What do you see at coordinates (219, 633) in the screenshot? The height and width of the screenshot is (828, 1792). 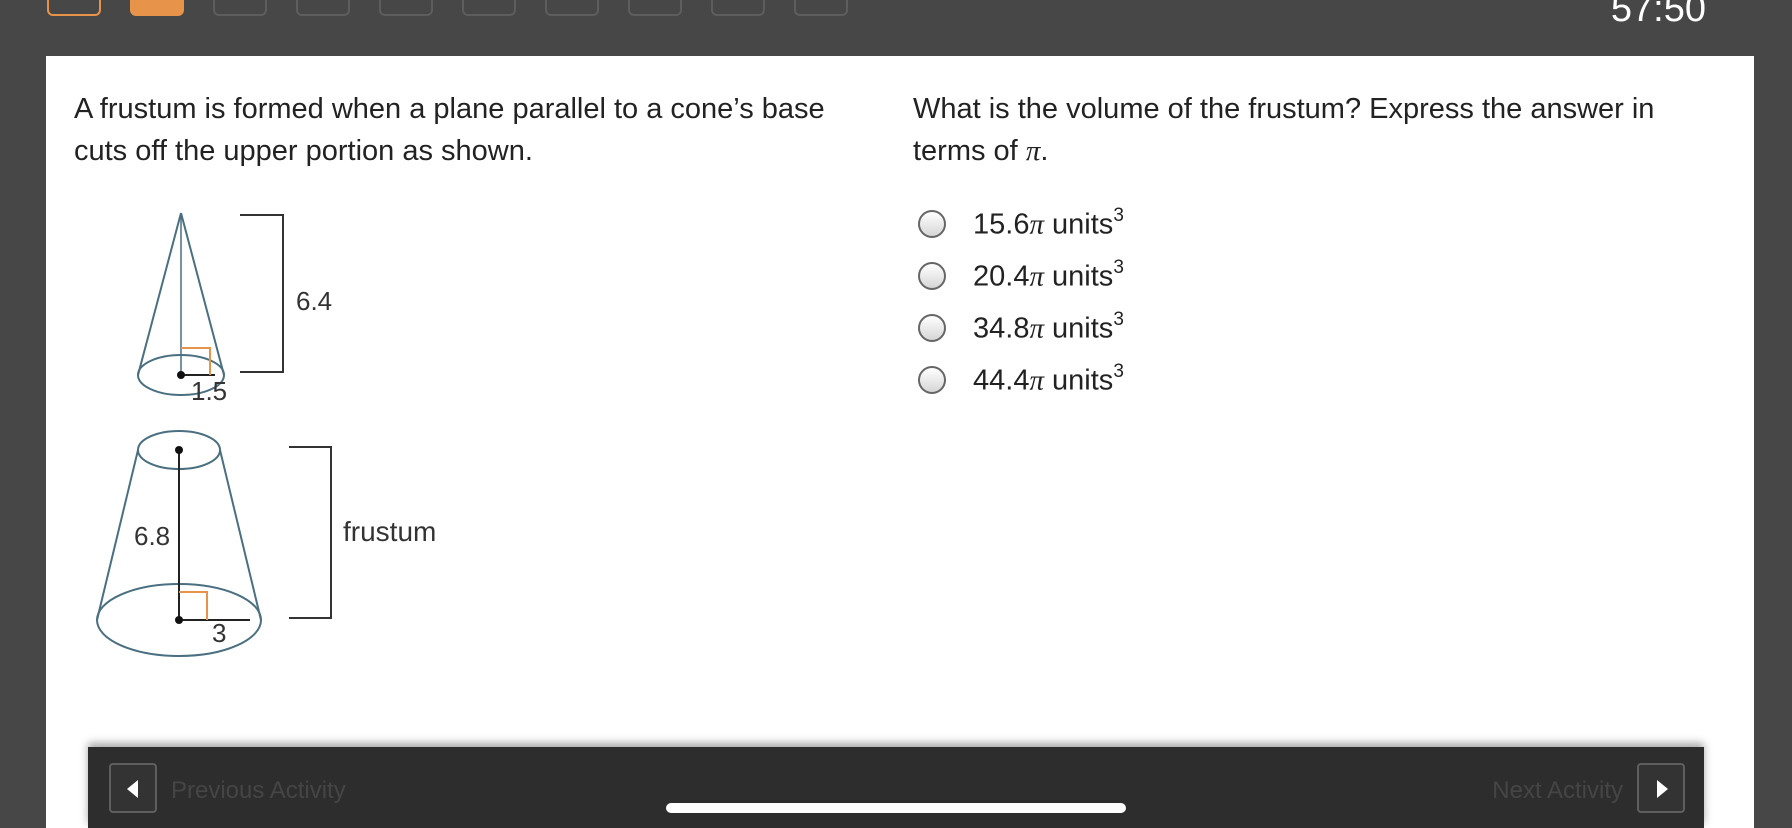 I see `base-radius-label: 3` at bounding box center [219, 633].